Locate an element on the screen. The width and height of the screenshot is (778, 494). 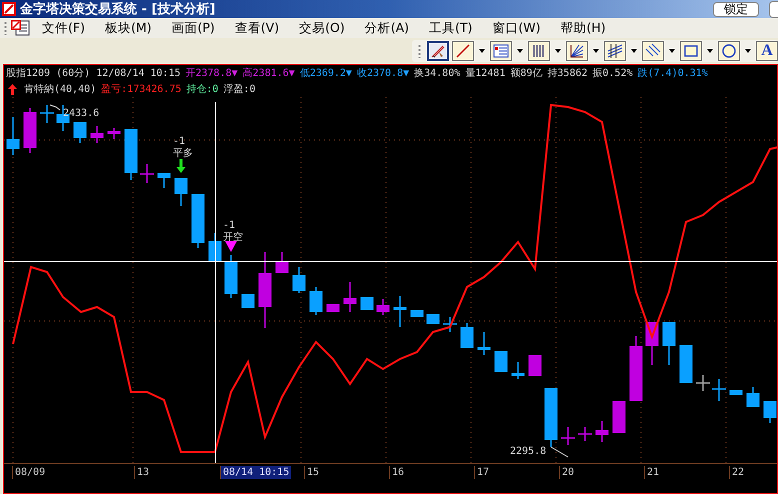
arrow-down-icon is located at coordinates (181, 166).